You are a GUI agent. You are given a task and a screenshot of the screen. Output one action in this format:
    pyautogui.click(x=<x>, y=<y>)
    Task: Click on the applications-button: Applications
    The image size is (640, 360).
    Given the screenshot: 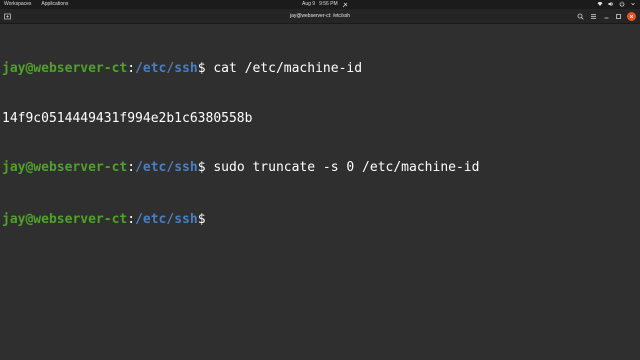 What is the action you would take?
    pyautogui.click(x=54, y=4)
    